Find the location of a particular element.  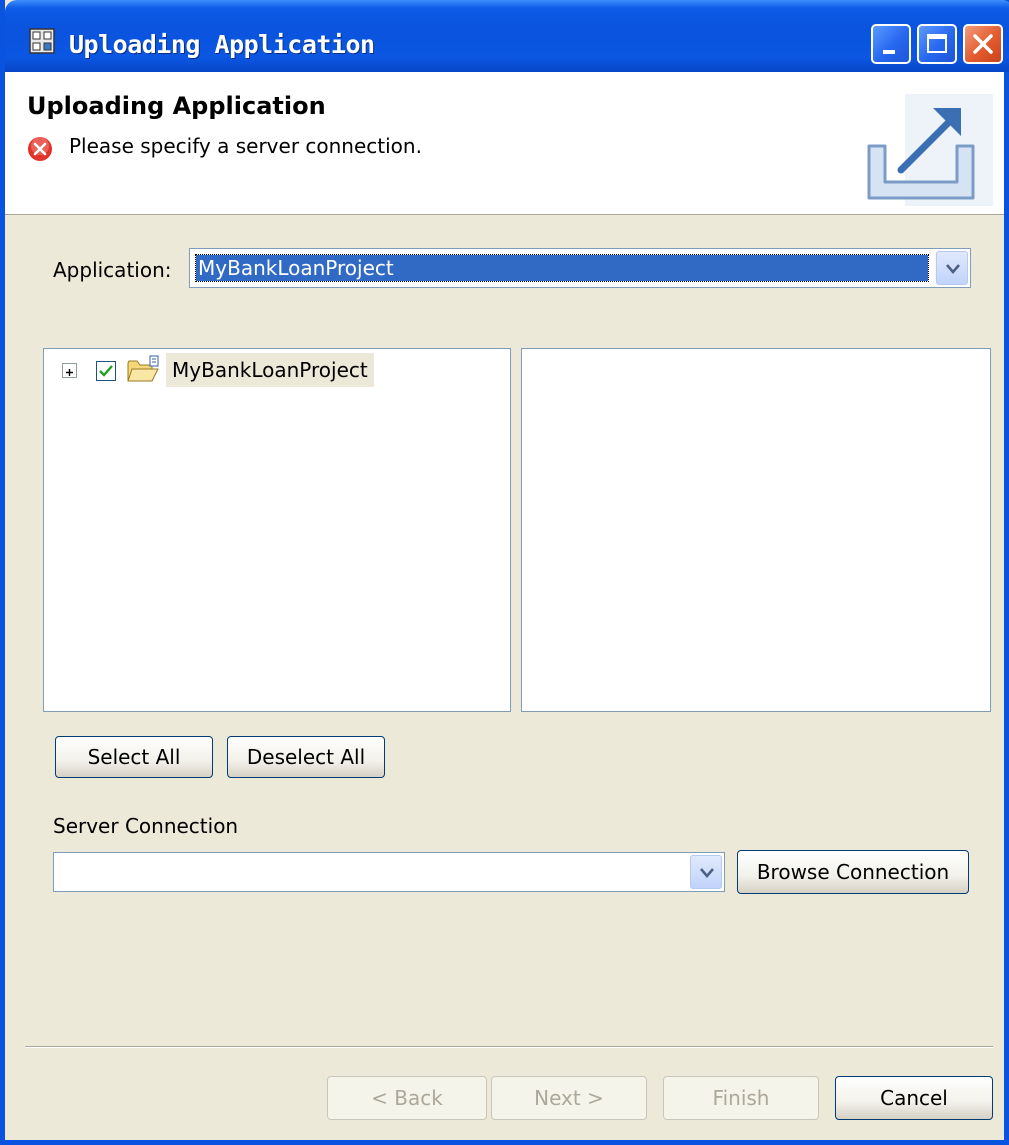

title-bar: Uploading Application is located at coordinates (507, 36).